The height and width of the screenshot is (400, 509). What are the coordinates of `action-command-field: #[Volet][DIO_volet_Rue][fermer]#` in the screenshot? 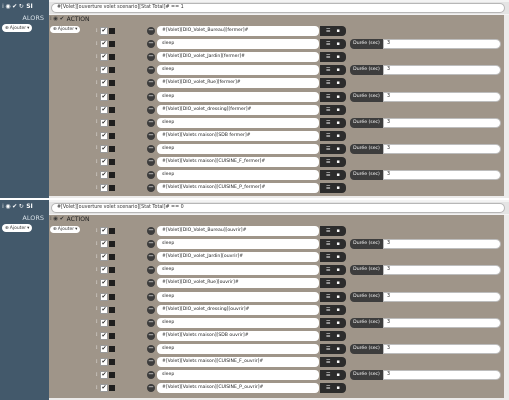 It's located at (238, 83).